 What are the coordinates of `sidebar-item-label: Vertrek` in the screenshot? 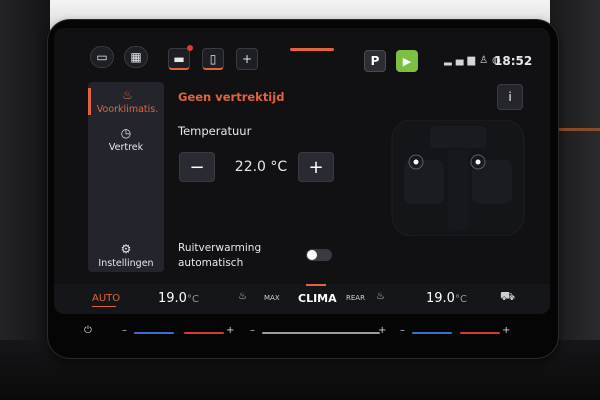 It's located at (126, 147).